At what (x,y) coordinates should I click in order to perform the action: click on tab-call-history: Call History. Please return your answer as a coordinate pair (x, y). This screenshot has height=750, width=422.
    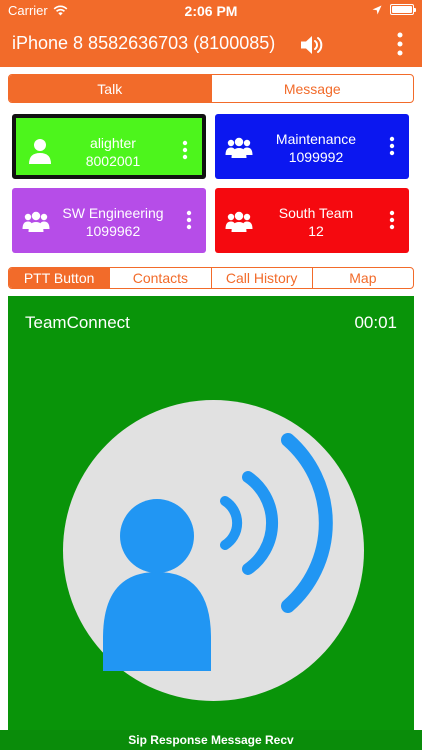
    Looking at the image, I should click on (261, 278).